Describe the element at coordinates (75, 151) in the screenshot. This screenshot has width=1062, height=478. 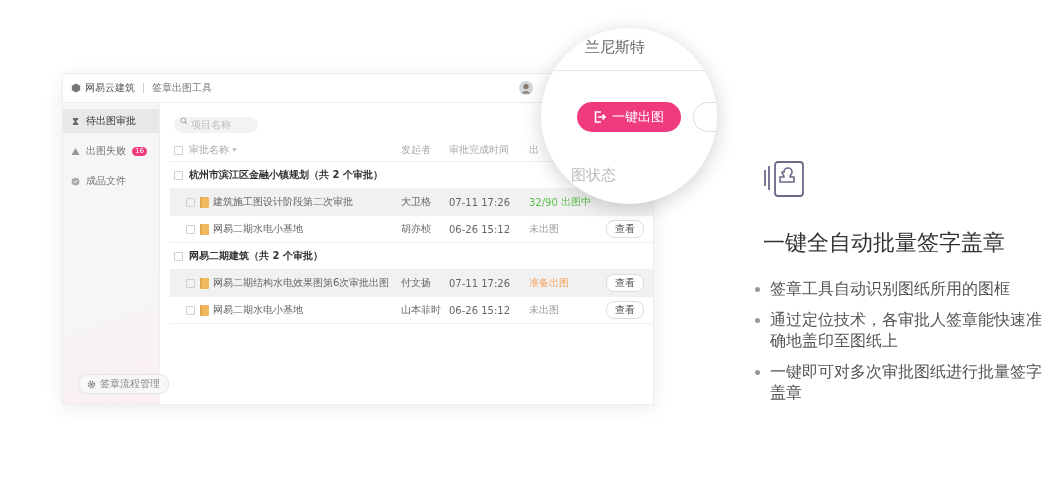
I see `warning-icon` at that location.